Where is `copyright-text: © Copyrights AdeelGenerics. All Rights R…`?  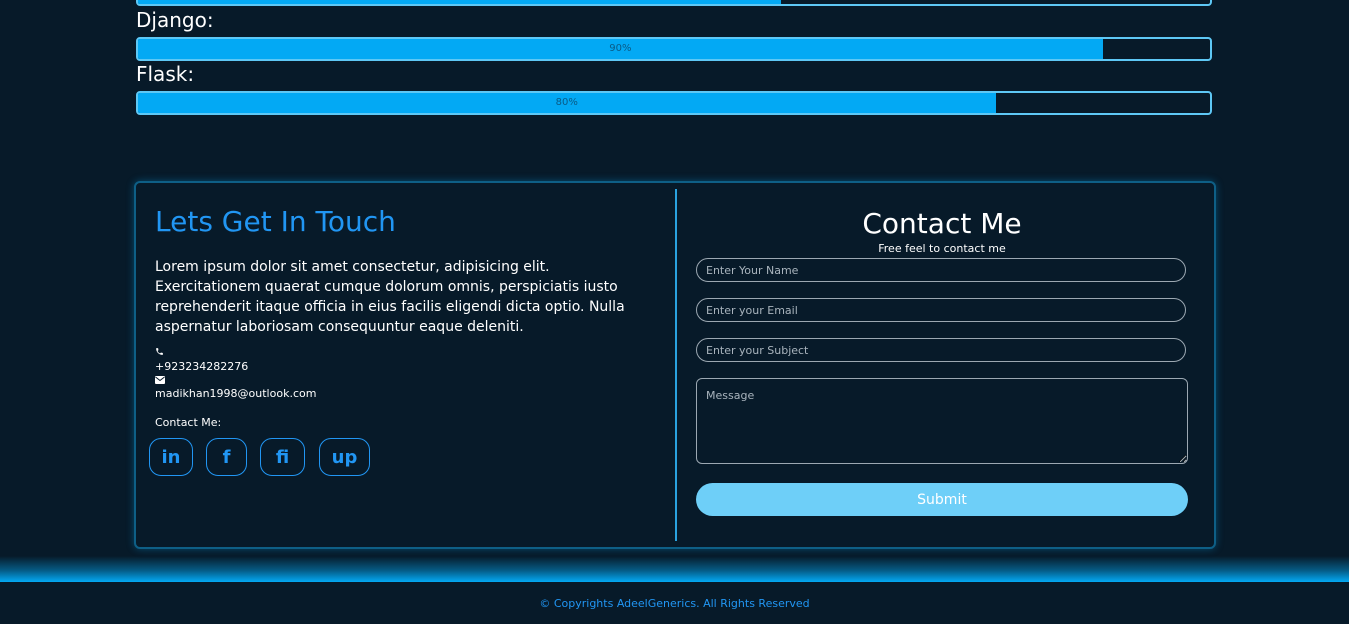 copyright-text: © Copyrights AdeelGenerics. All Rights R… is located at coordinates (674, 603).